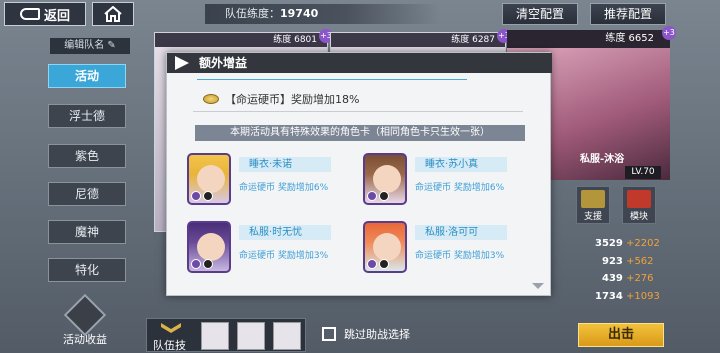 The width and height of the screenshot is (720, 353). What do you see at coordinates (277, 249) in the screenshot?
I see `bonus-character-card: 私服·时无忧 命运硬币 奖励增加3%` at bounding box center [277, 249].